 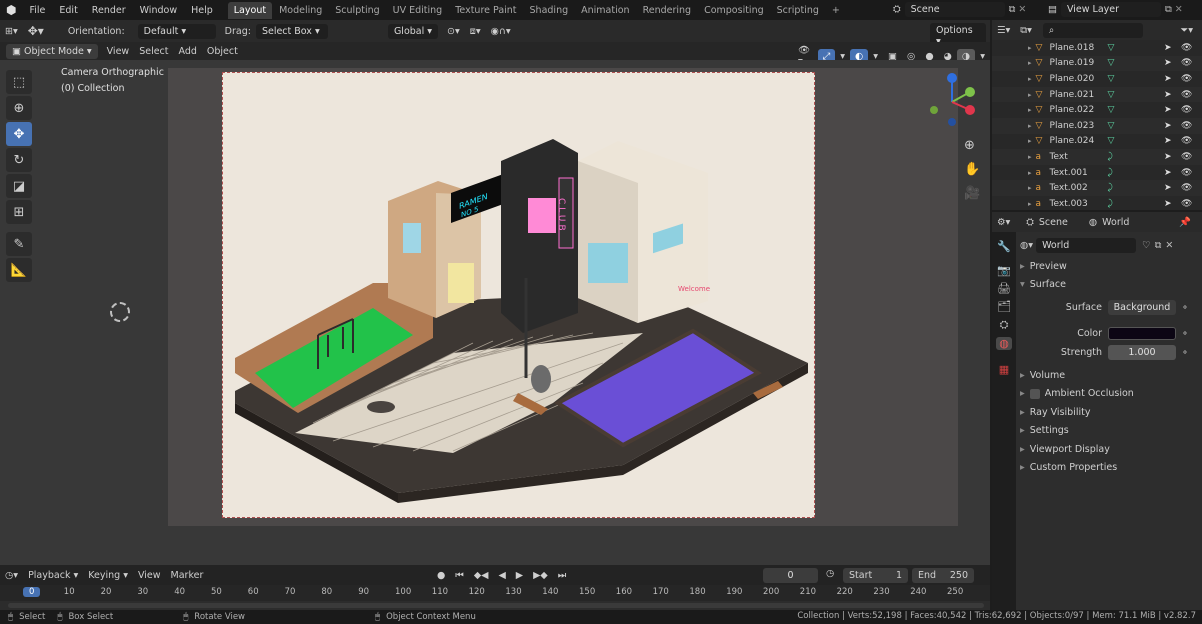 What do you see at coordinates (222, 51) in the screenshot?
I see `menu-object: Object` at bounding box center [222, 51].